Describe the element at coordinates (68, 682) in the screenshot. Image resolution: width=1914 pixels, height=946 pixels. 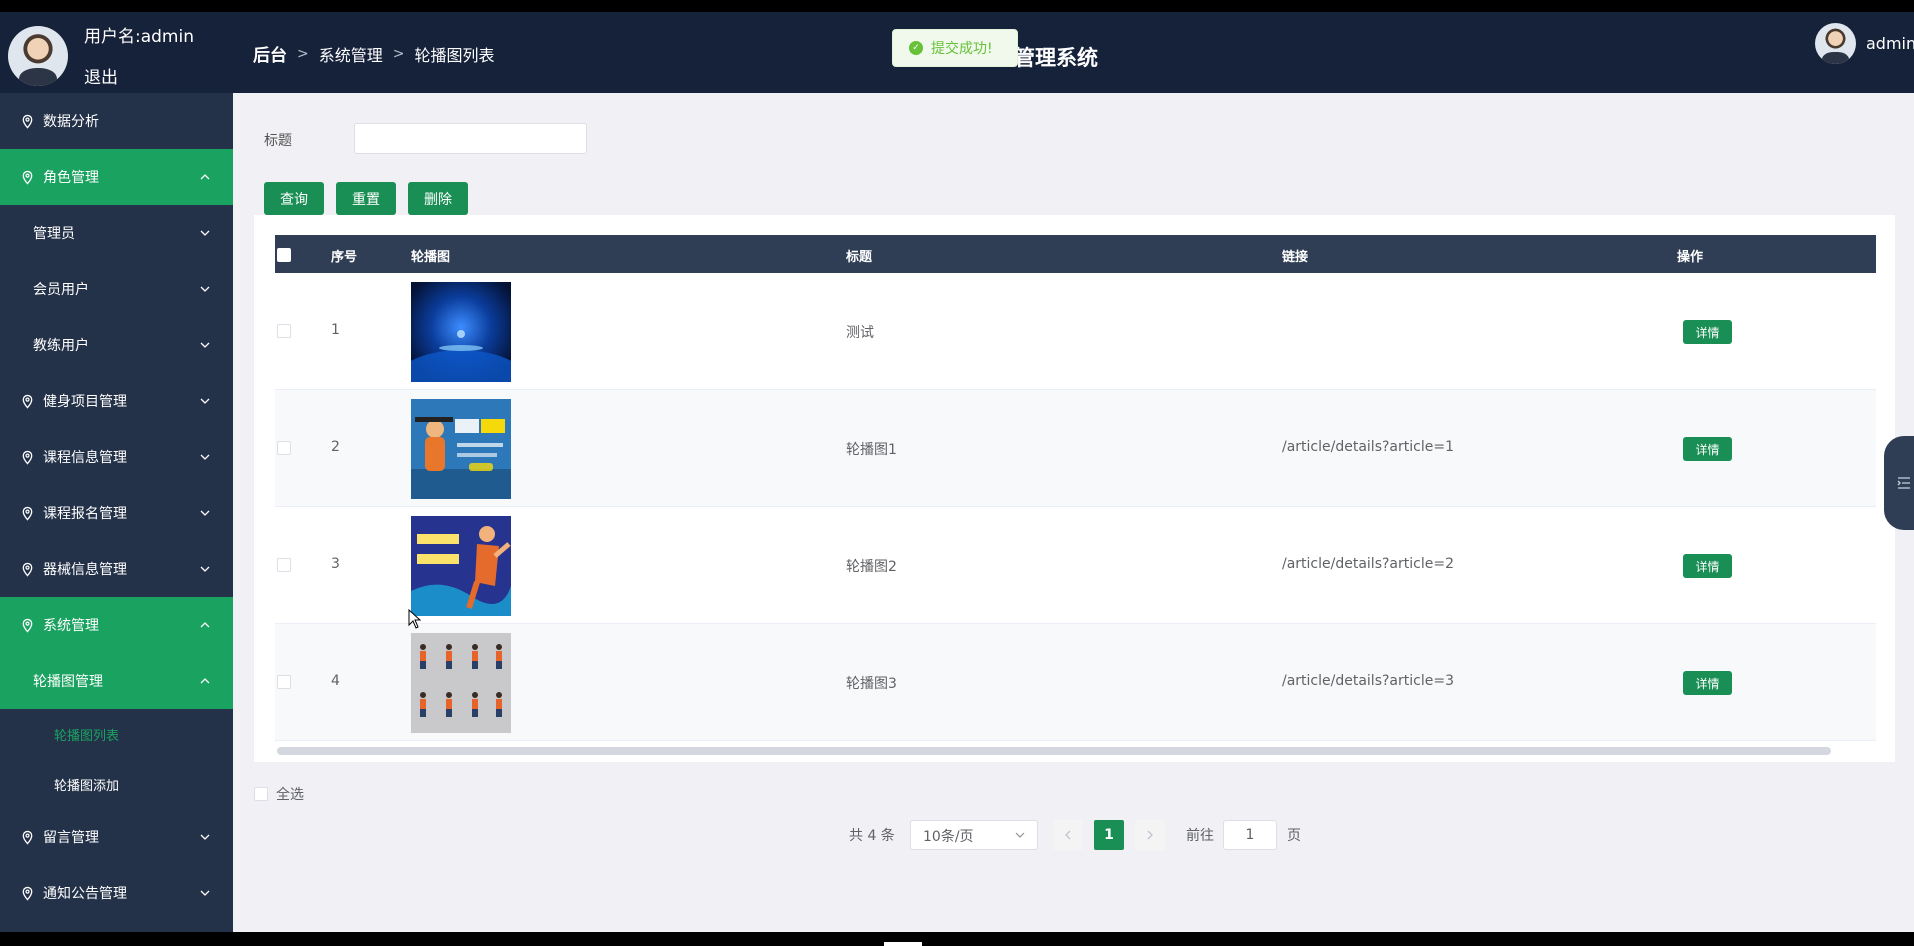
I see `sidebar-item-label: 轮播图管理` at that location.